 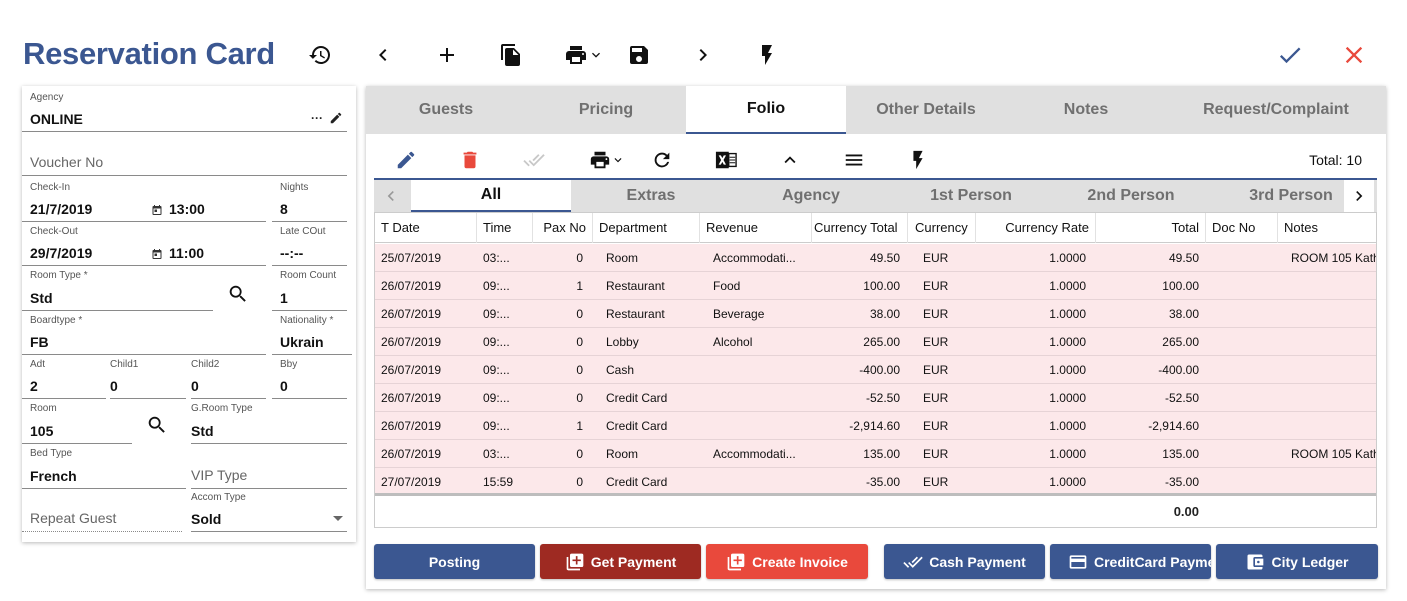 I want to click on refresh-icon, so click(x=662, y=160).